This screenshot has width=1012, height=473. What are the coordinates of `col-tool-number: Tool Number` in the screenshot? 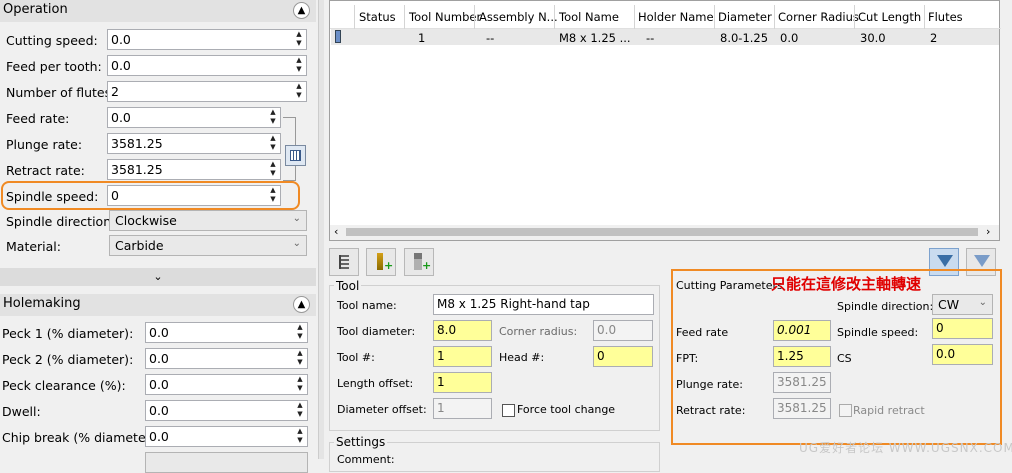 It's located at (445, 17).